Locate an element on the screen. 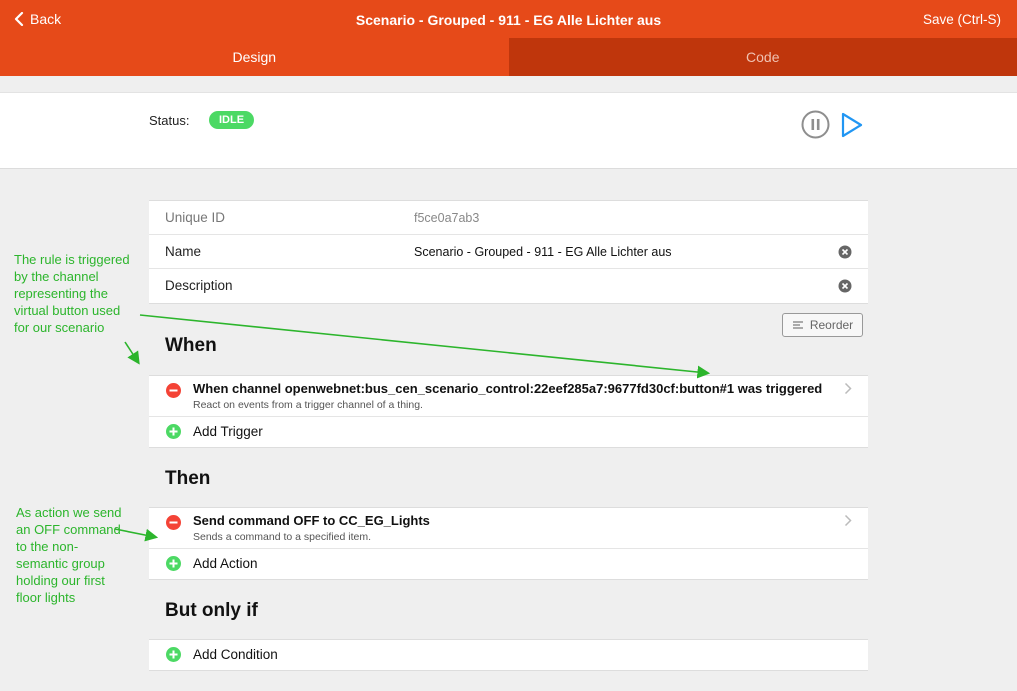  tab-code: Code is located at coordinates (762, 57).